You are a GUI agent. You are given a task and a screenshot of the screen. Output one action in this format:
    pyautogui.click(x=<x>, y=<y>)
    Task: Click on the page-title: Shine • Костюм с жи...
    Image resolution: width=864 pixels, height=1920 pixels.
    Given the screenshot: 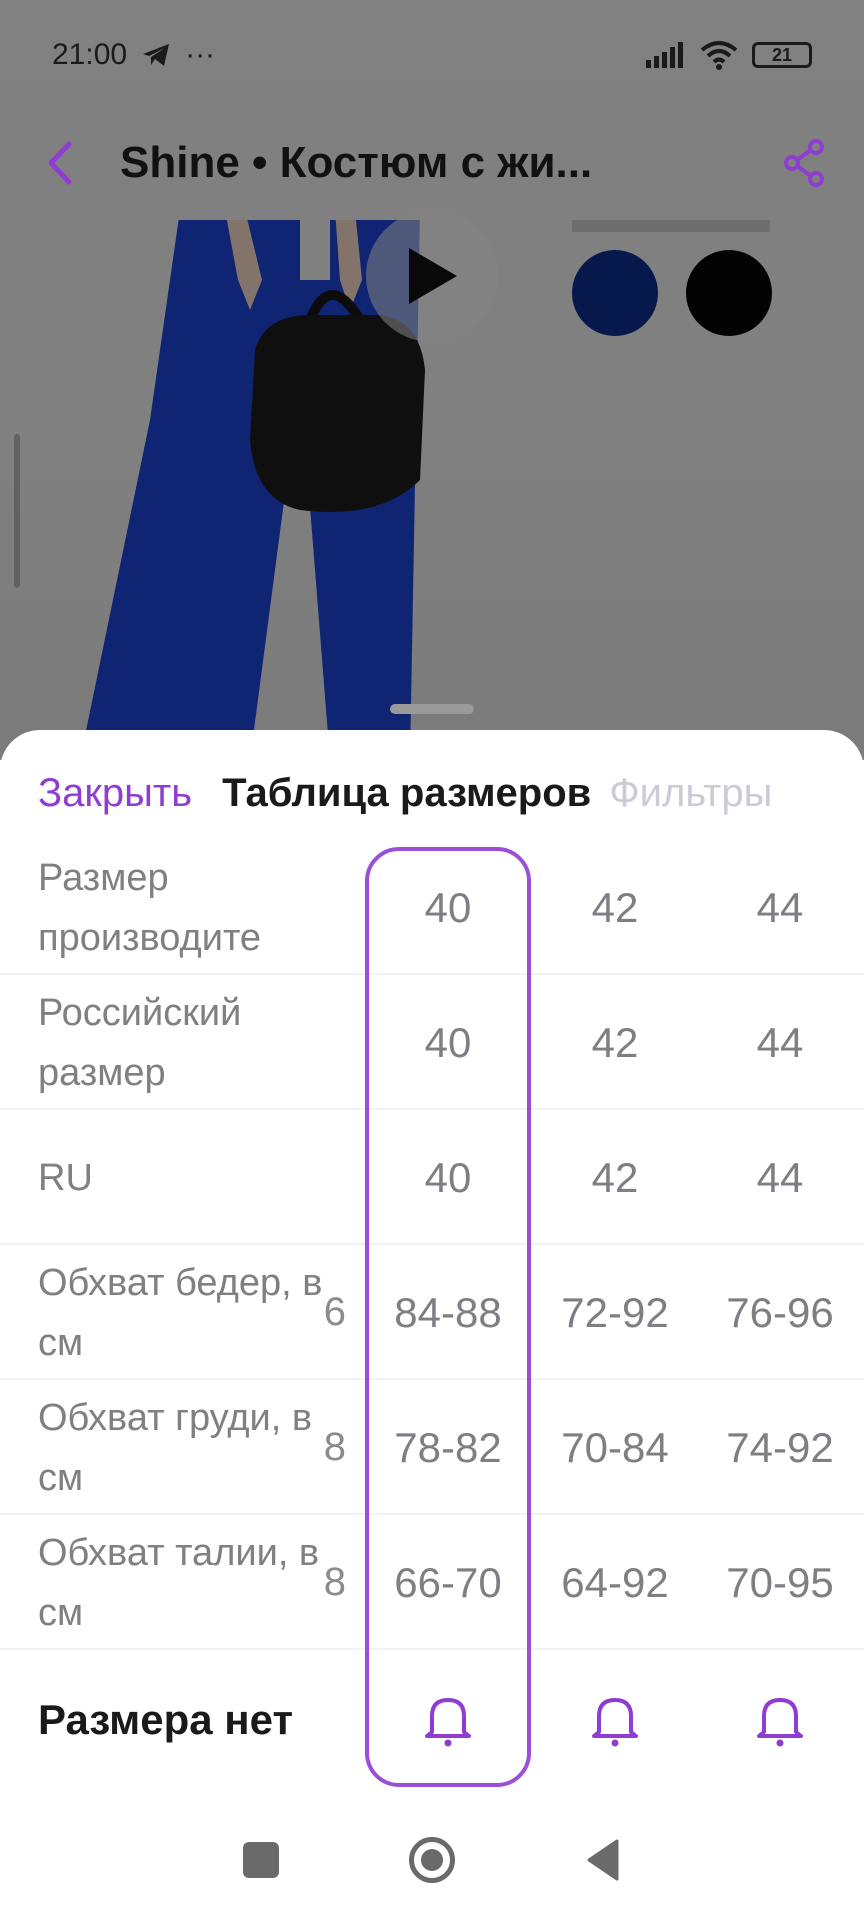 What is the action you would take?
    pyautogui.click(x=356, y=162)
    